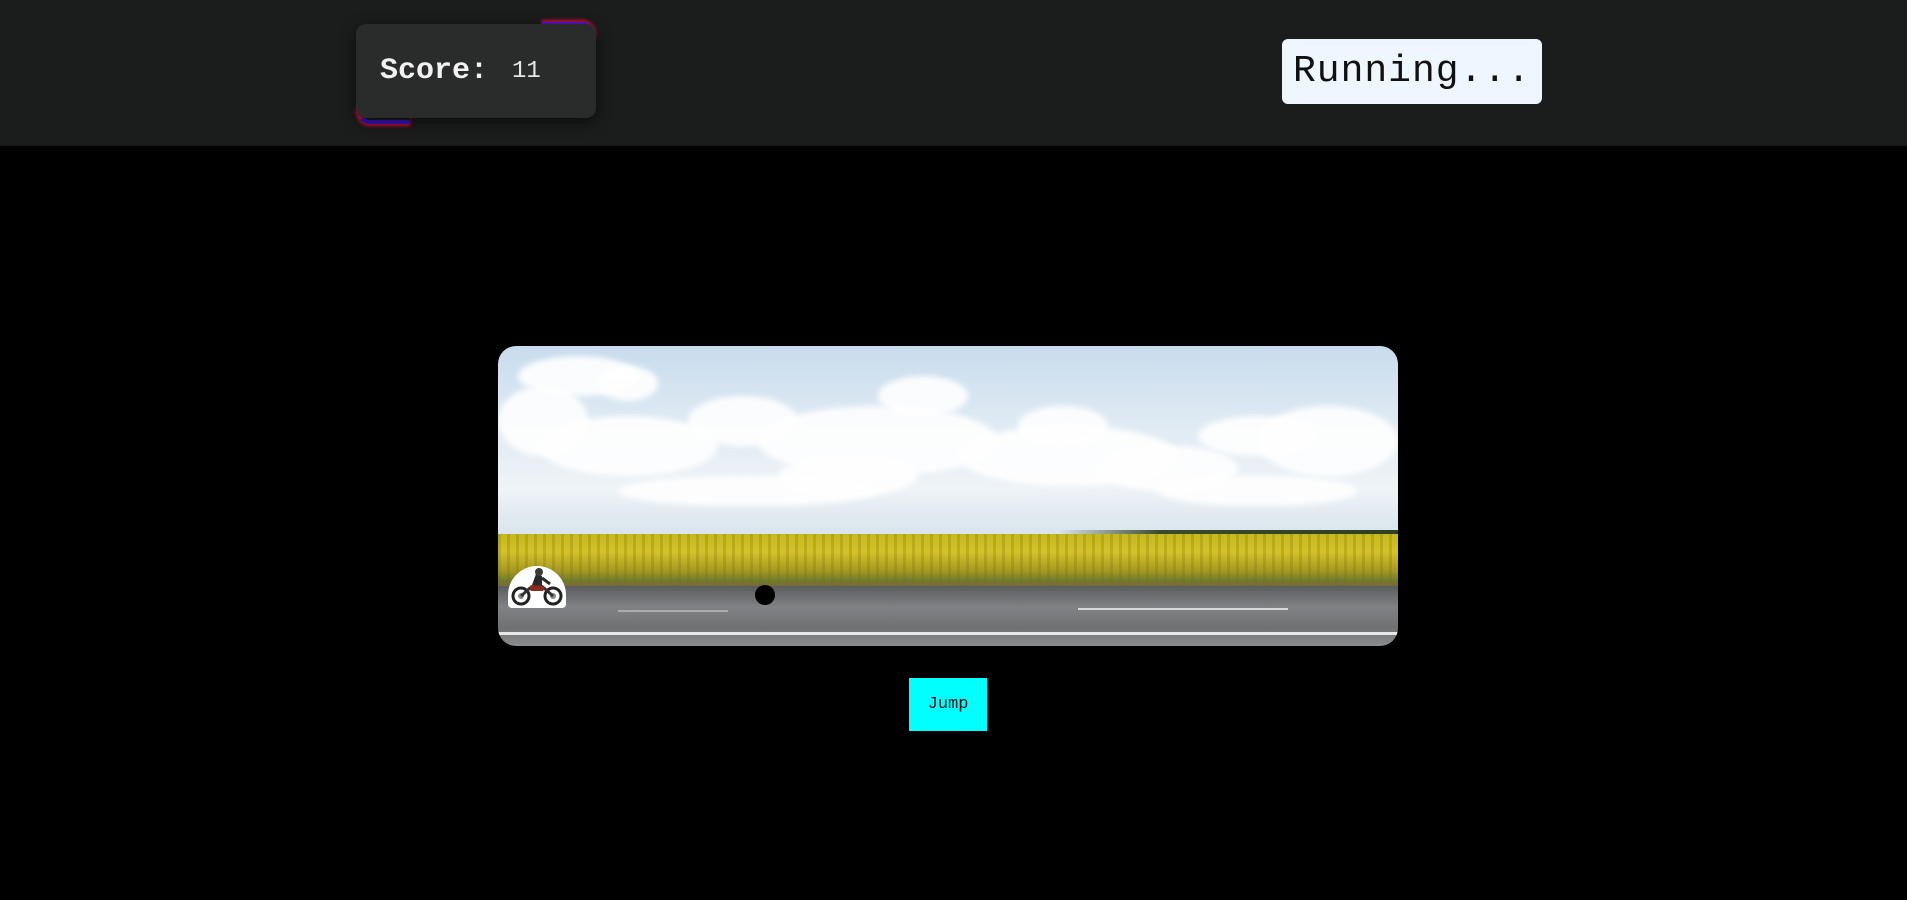 Image resolution: width=1907 pixels, height=900 pixels. Describe the element at coordinates (948, 616) in the screenshot. I see `road` at that location.